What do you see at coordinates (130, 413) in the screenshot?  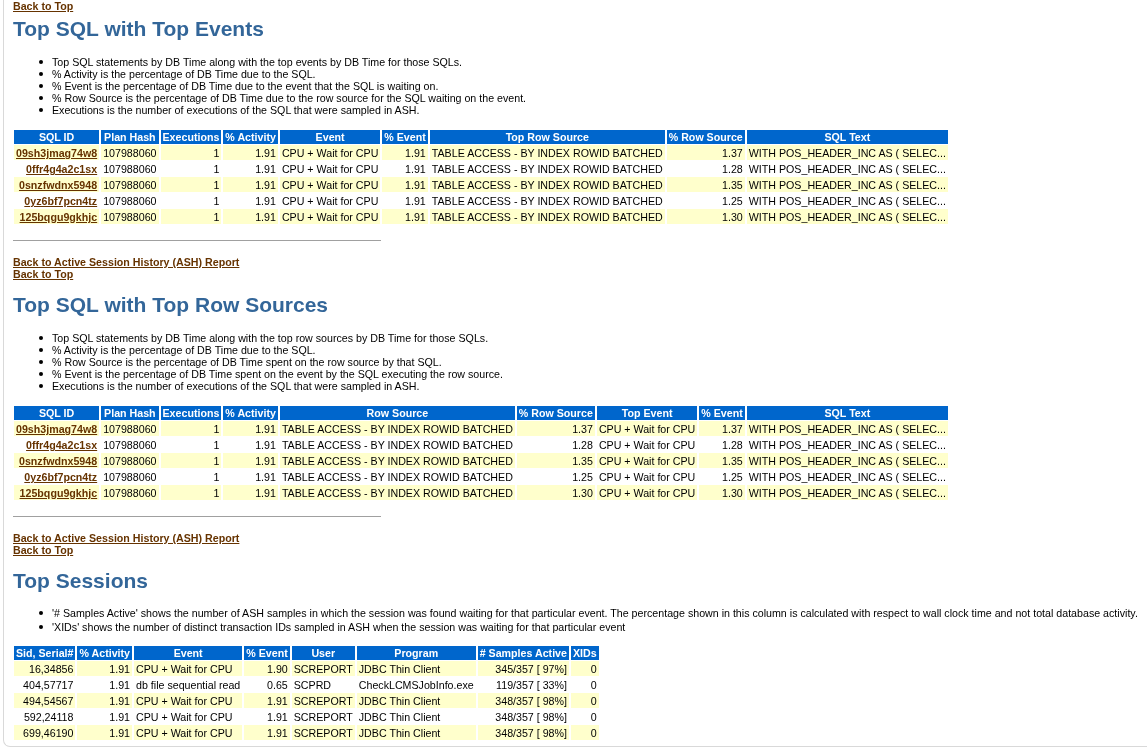 I see `column-header: Plan Hash` at bounding box center [130, 413].